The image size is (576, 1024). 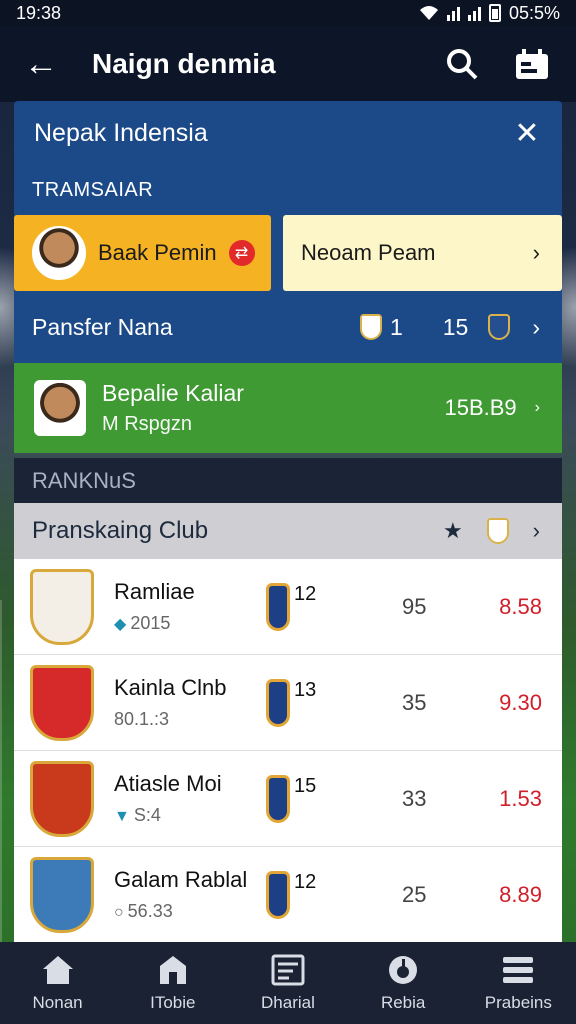 I want to click on featured-name: Bepalie Kaliar, so click(x=173, y=393).